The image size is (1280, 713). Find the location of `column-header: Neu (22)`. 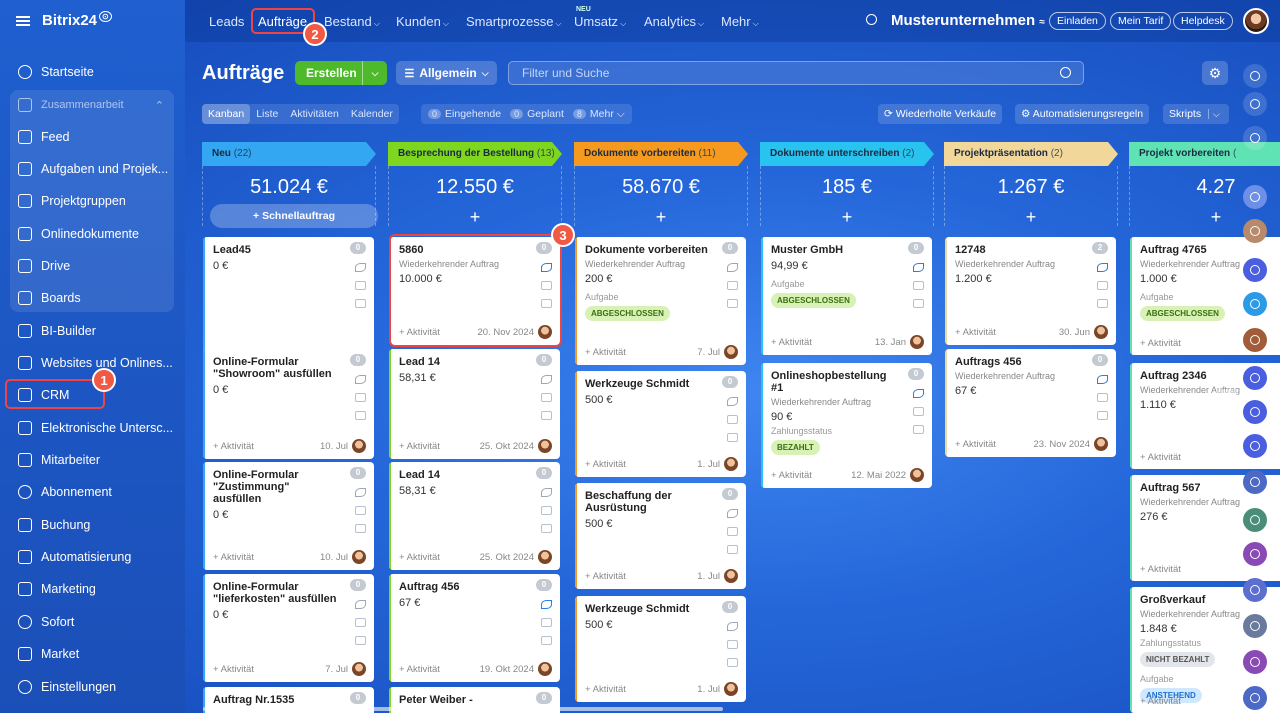

column-header: Neu (22) is located at coordinates (289, 154).